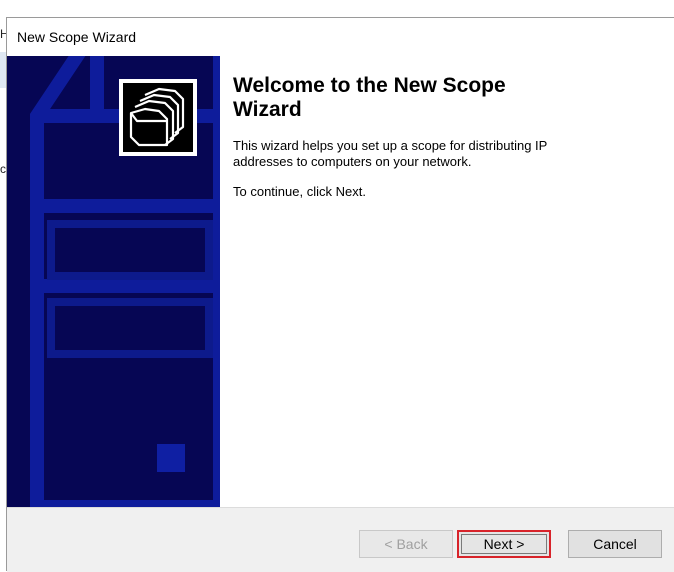 The image size is (674, 572). I want to click on wizard-icon-frame, so click(158, 117).